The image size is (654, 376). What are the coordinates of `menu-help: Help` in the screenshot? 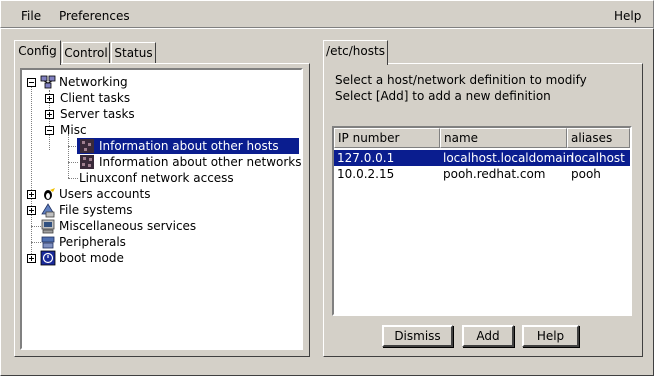 It's located at (627, 16).